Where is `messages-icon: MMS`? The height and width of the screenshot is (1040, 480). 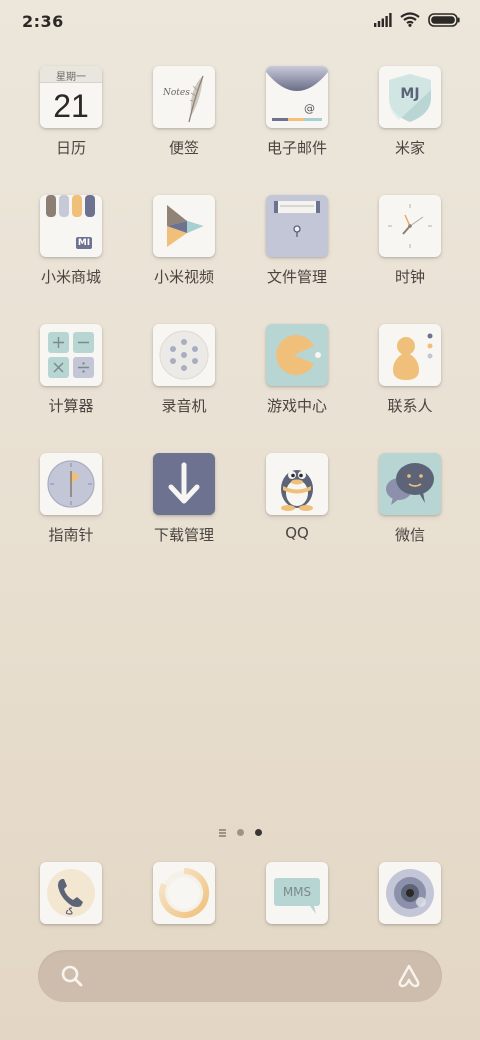
messages-icon: MMS is located at coordinates (297, 893).